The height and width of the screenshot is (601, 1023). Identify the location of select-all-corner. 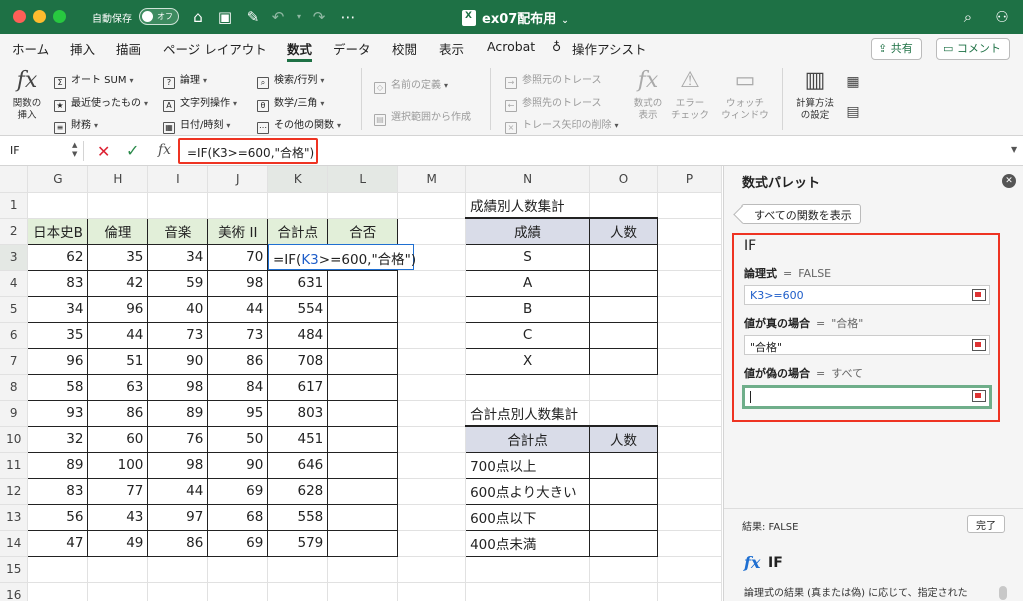
(14, 179).